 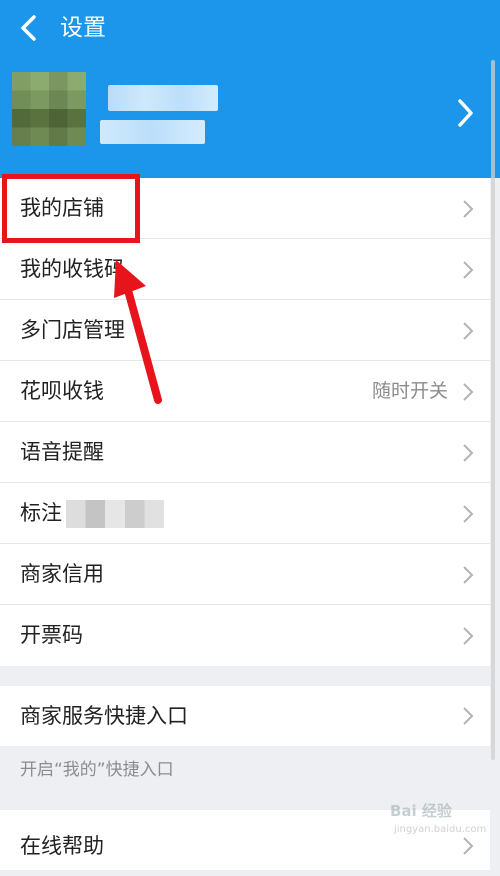 What do you see at coordinates (62, 452) in the screenshot?
I see `menu-item-label: 语音提醒` at bounding box center [62, 452].